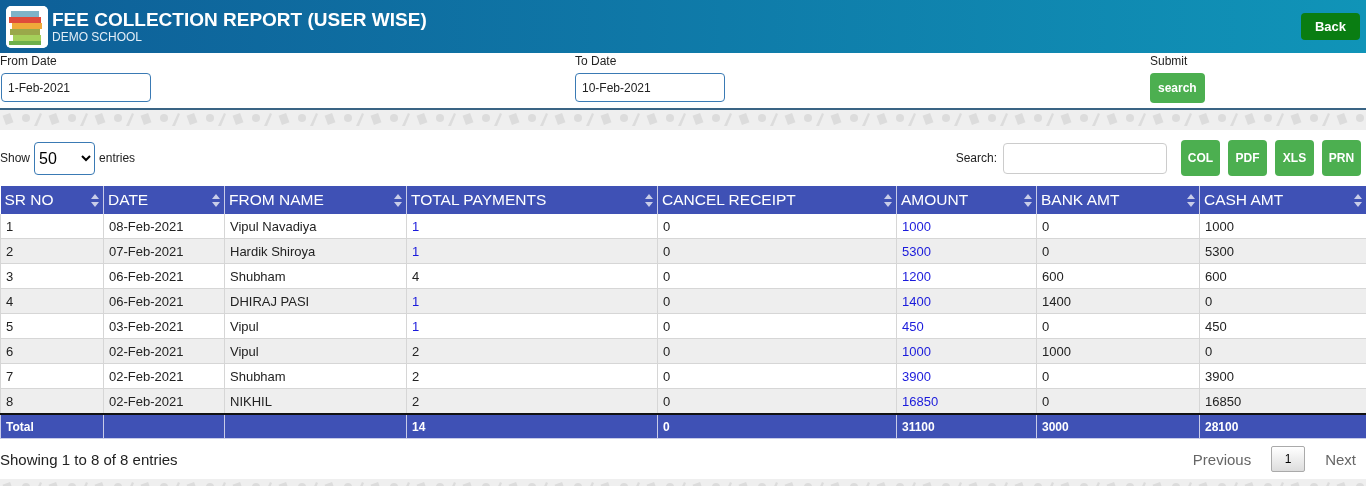 This screenshot has height=486, width=1366. What do you see at coordinates (29, 61) in the screenshot?
I see `field-label: From Date` at bounding box center [29, 61].